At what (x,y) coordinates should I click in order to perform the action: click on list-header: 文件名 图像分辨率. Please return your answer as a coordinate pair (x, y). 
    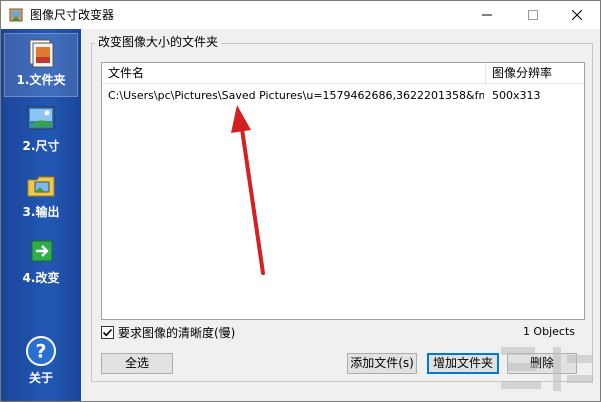
    Looking at the image, I should click on (343, 73).